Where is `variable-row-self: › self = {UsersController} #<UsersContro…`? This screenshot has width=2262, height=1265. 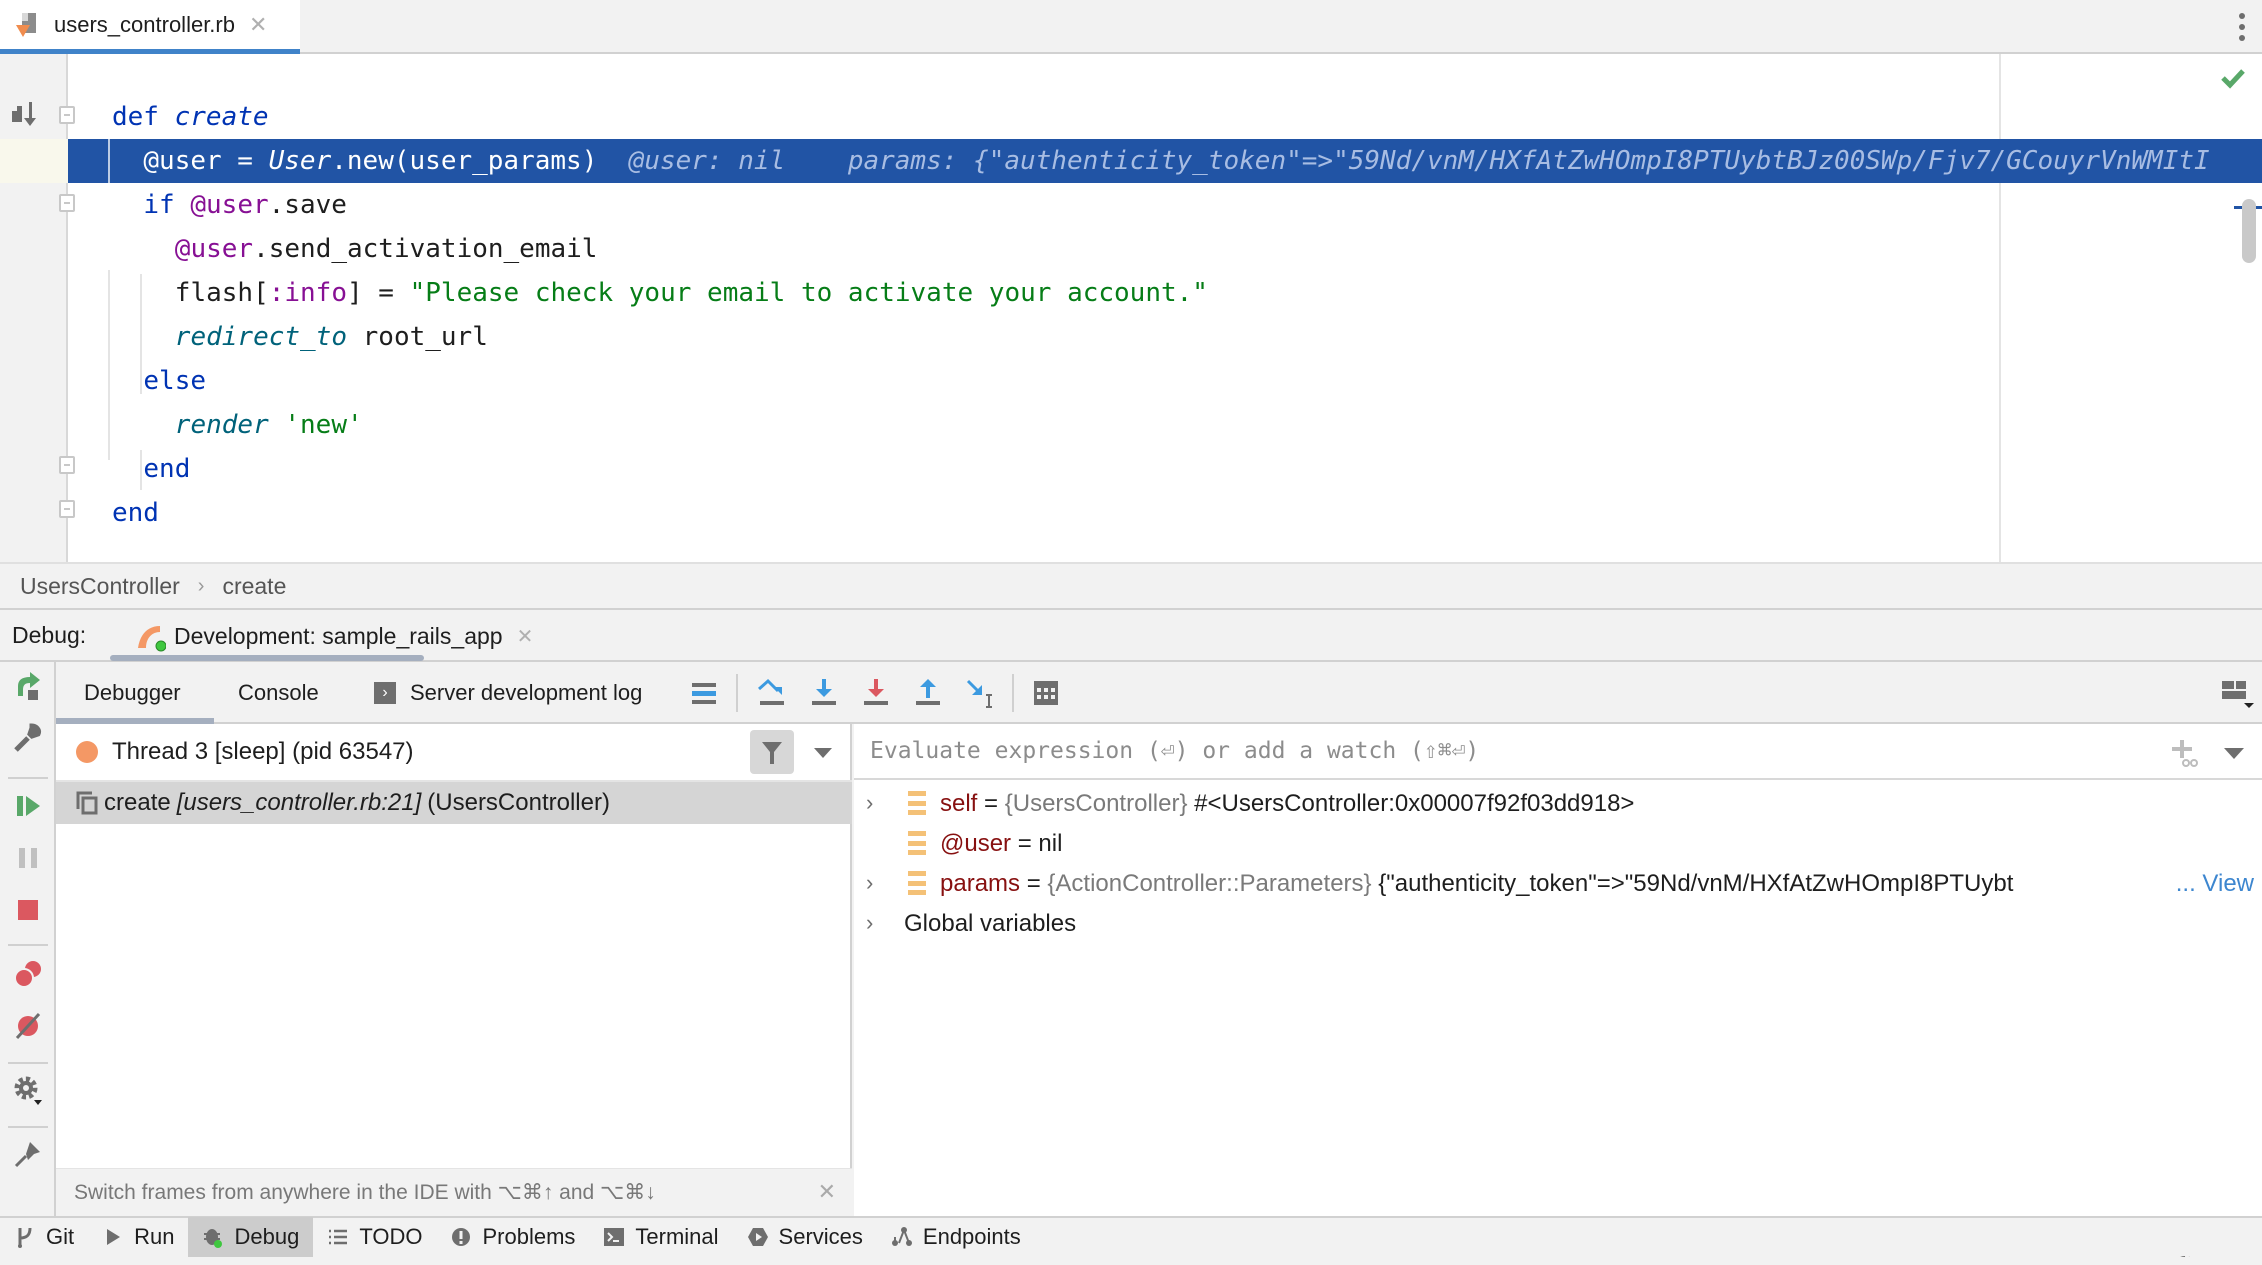 variable-row-self: › self = {UsersController} #<UsersContro… is located at coordinates (1558, 804).